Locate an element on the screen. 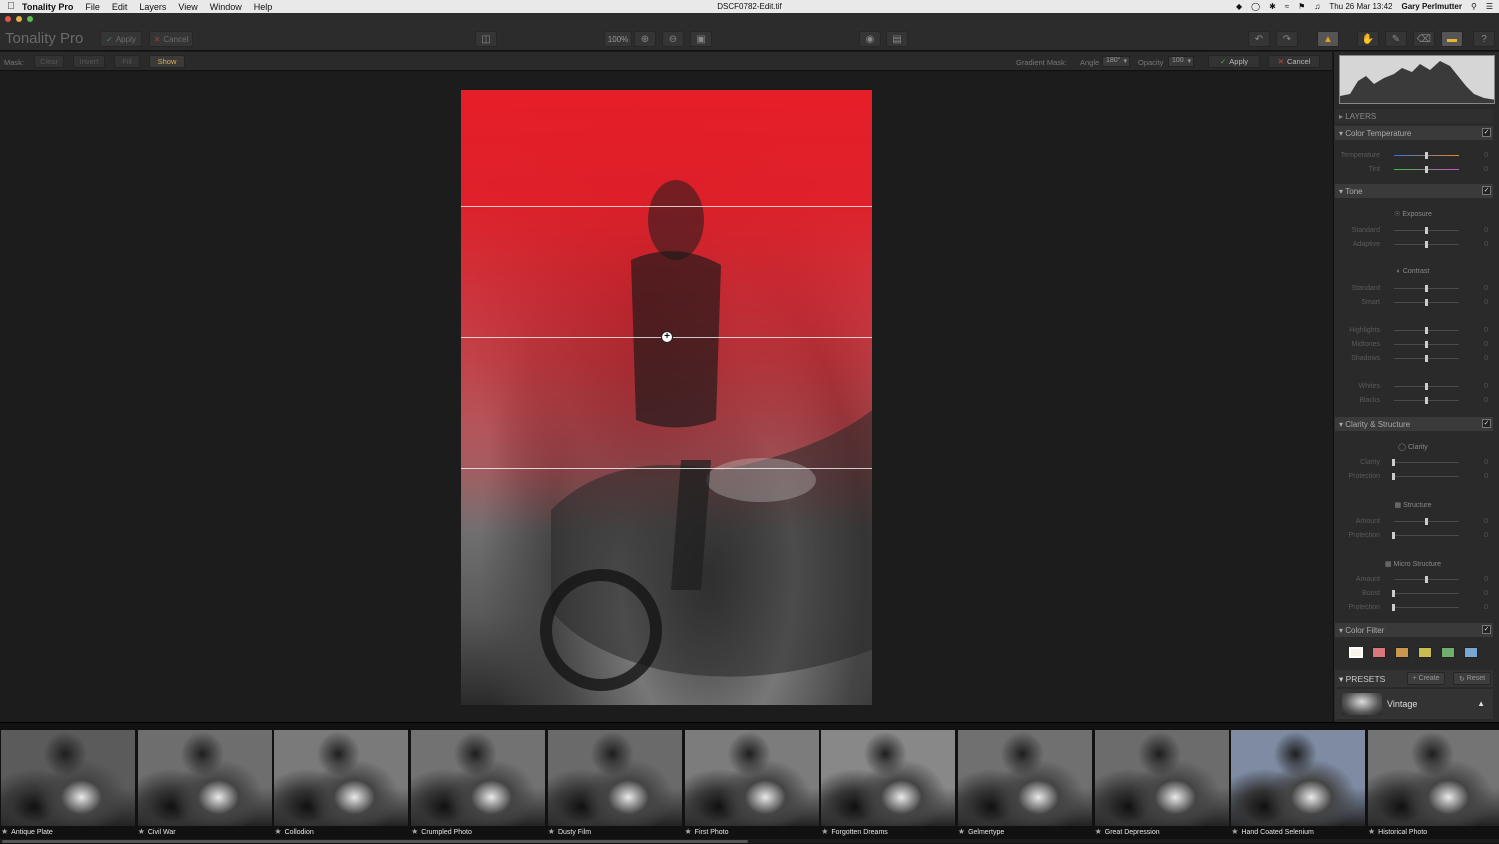 This screenshot has width=1499, height=844. mask-cancel-button: ✕ Cancel is located at coordinates (1294, 61).